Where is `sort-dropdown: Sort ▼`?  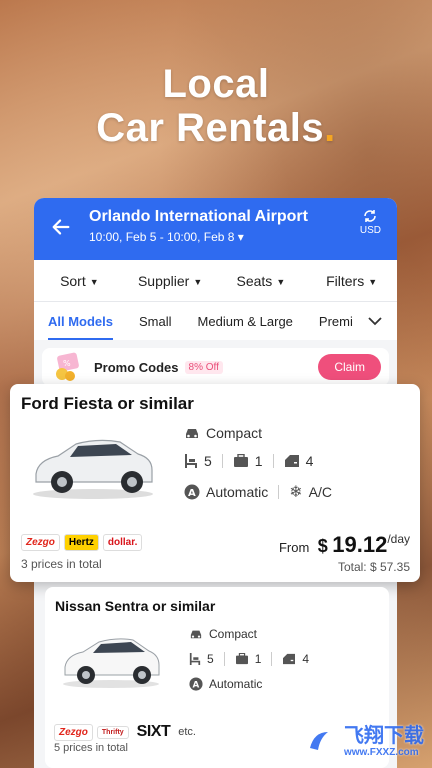
sort-dropdown: Sort ▼ is located at coordinates (79, 281).